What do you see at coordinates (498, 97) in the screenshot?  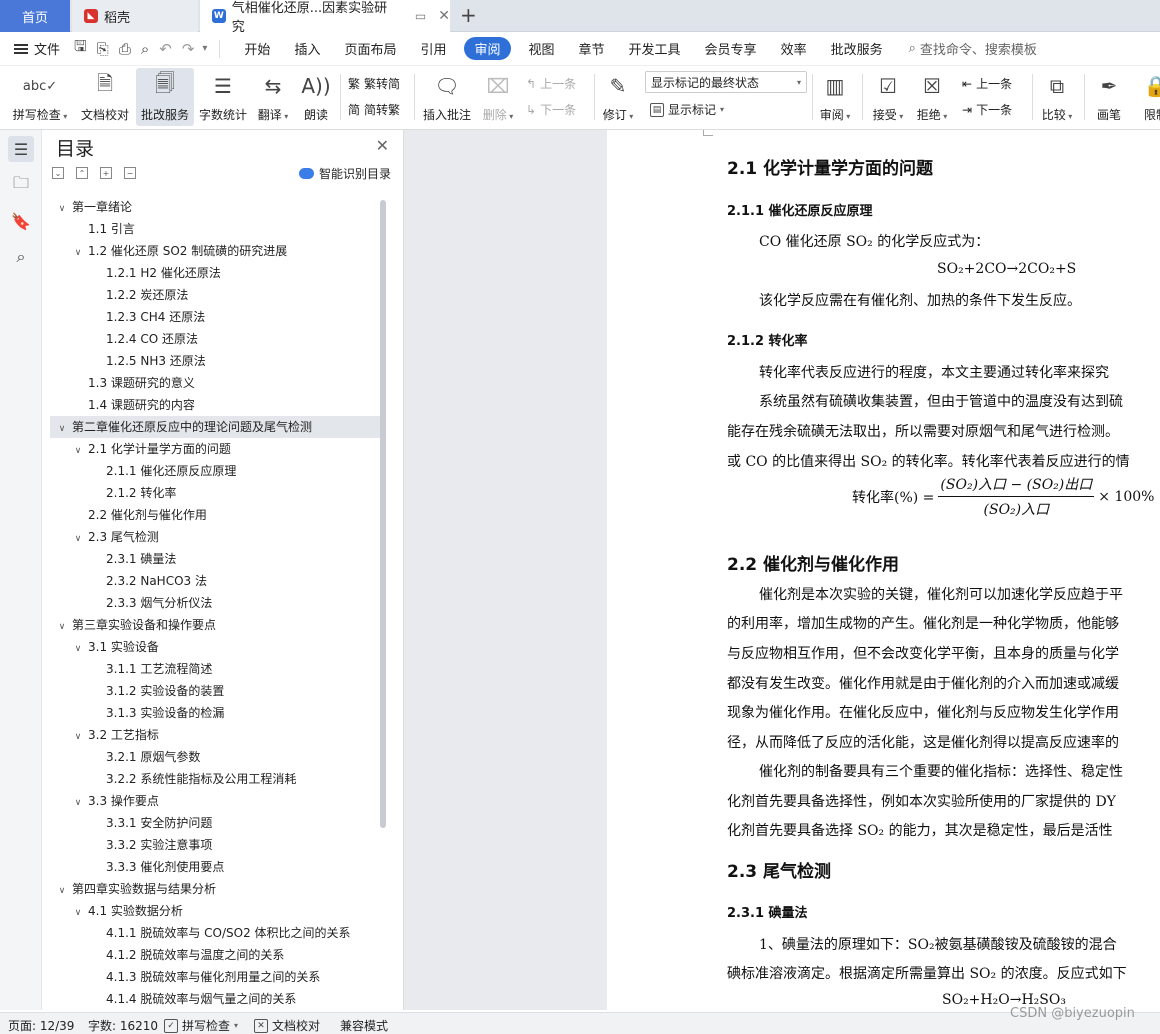 I see `delete-comment-button: ⌧ 删除 ▾` at bounding box center [498, 97].